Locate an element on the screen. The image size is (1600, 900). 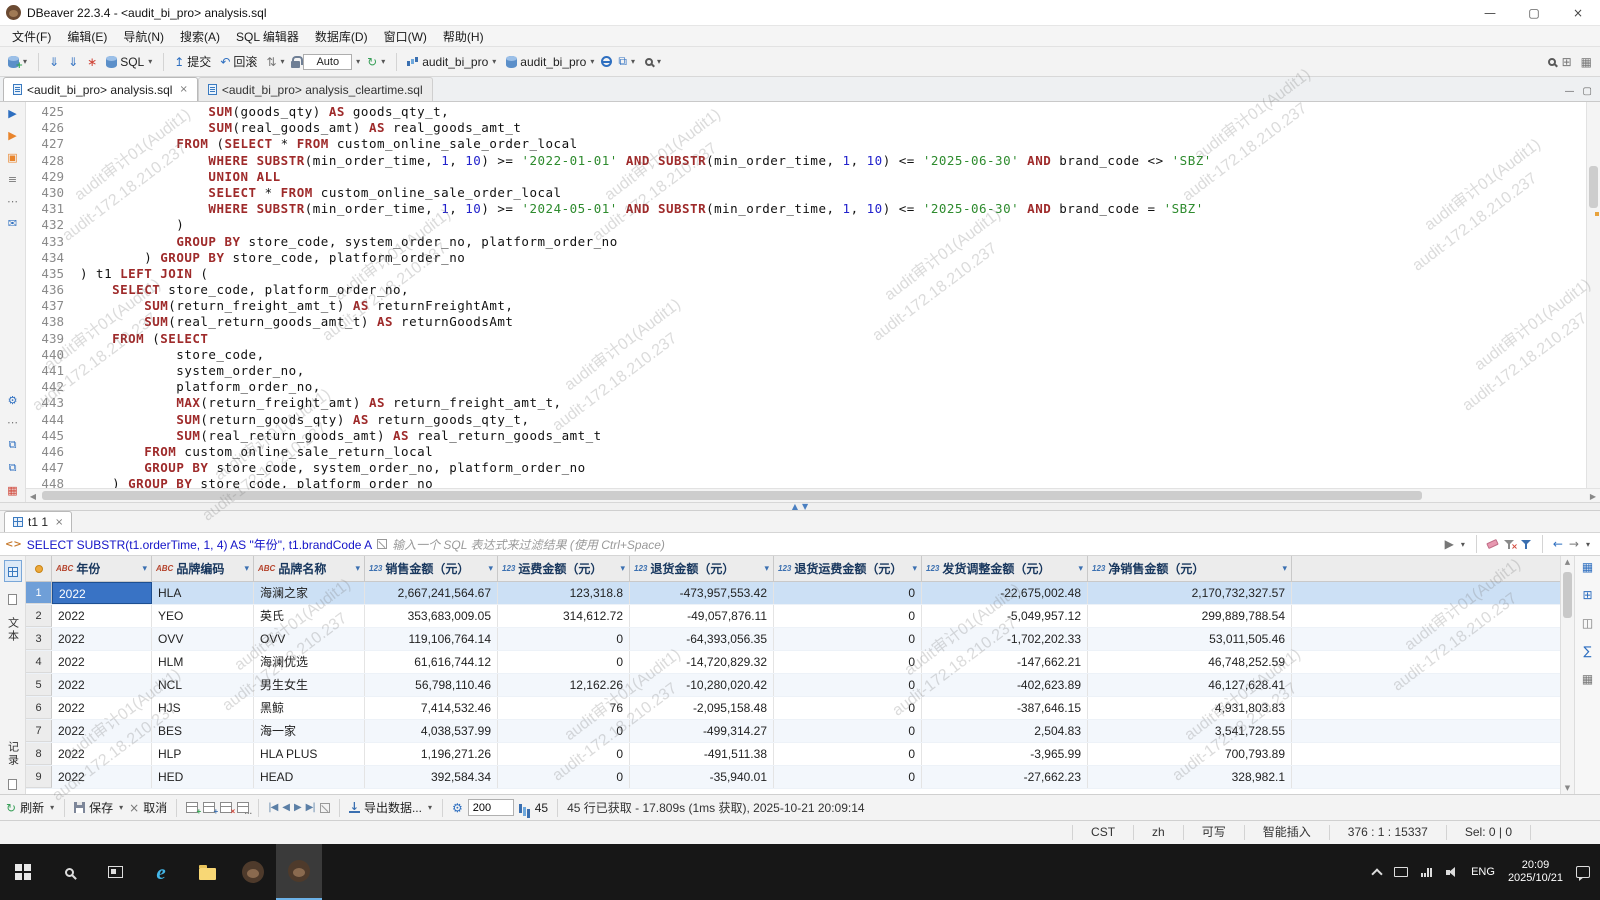
grid-cell: 56,798,110.46 is located at coordinates (431, 685).